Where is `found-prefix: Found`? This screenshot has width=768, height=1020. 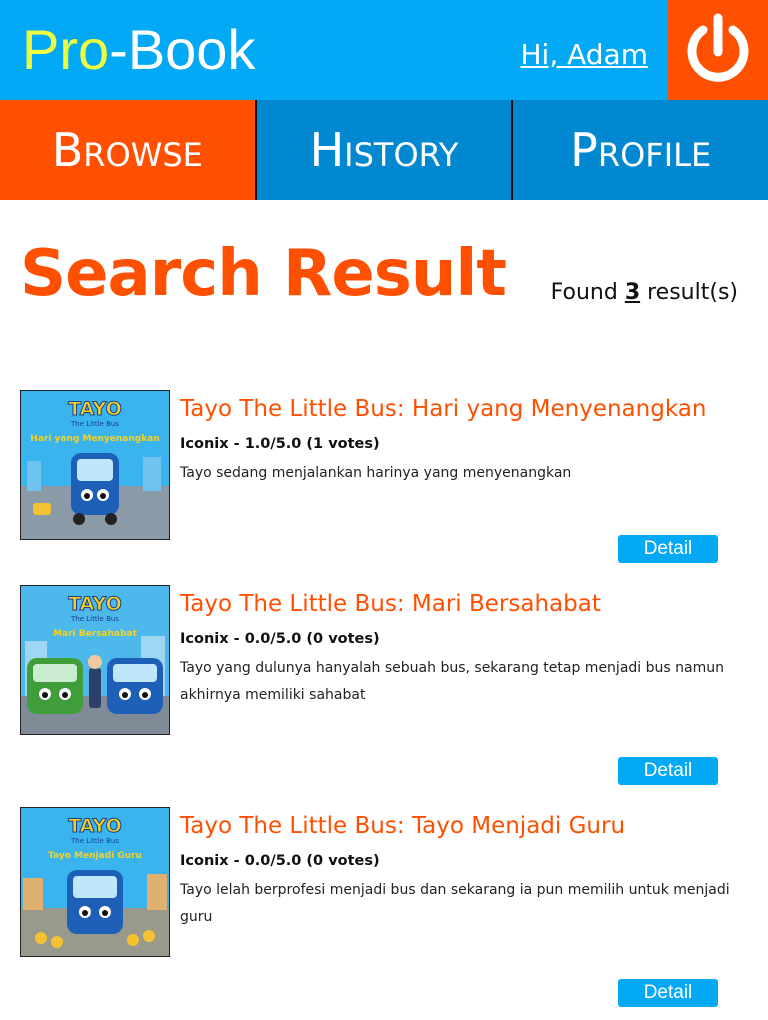
found-prefix: Found is located at coordinates (584, 292).